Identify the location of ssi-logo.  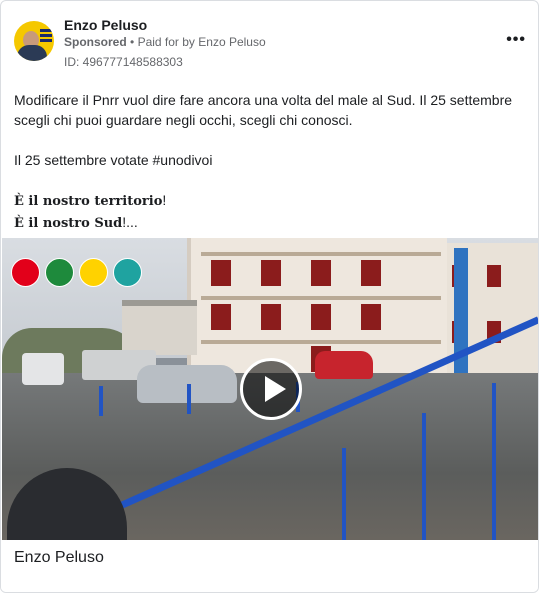
(59, 272).